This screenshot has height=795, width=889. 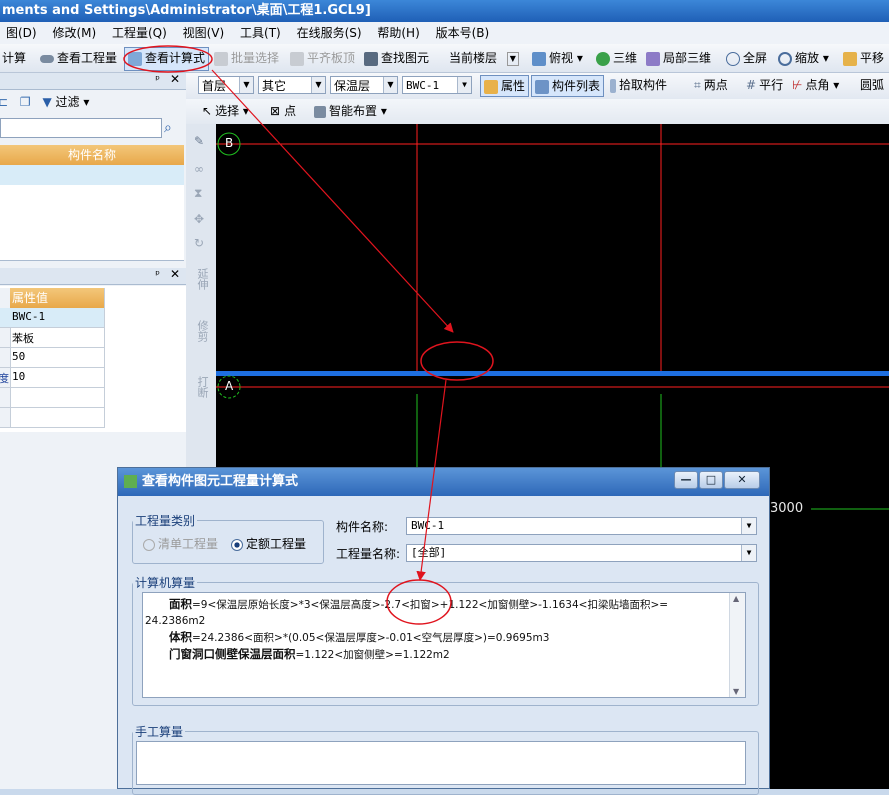 I want to click on annotation-ellipse-canvas, so click(x=457, y=361).